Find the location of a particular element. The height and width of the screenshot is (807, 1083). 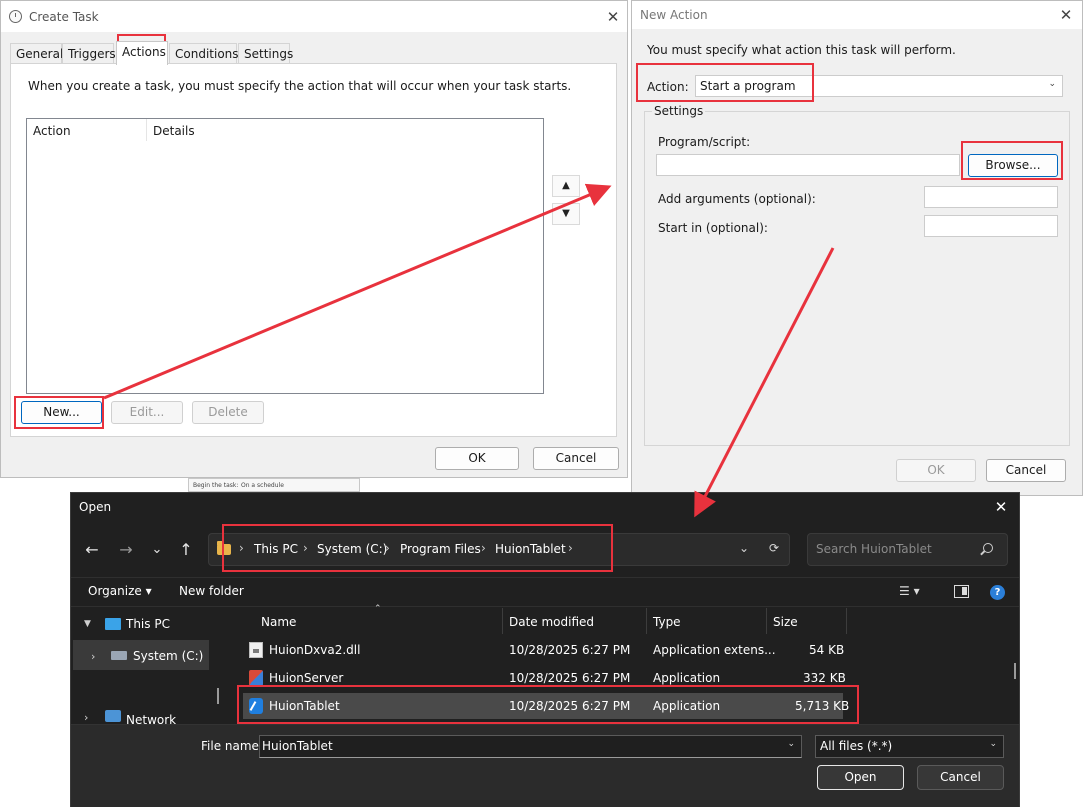

file-list-scrollbar is located at coordinates (1015, 671).